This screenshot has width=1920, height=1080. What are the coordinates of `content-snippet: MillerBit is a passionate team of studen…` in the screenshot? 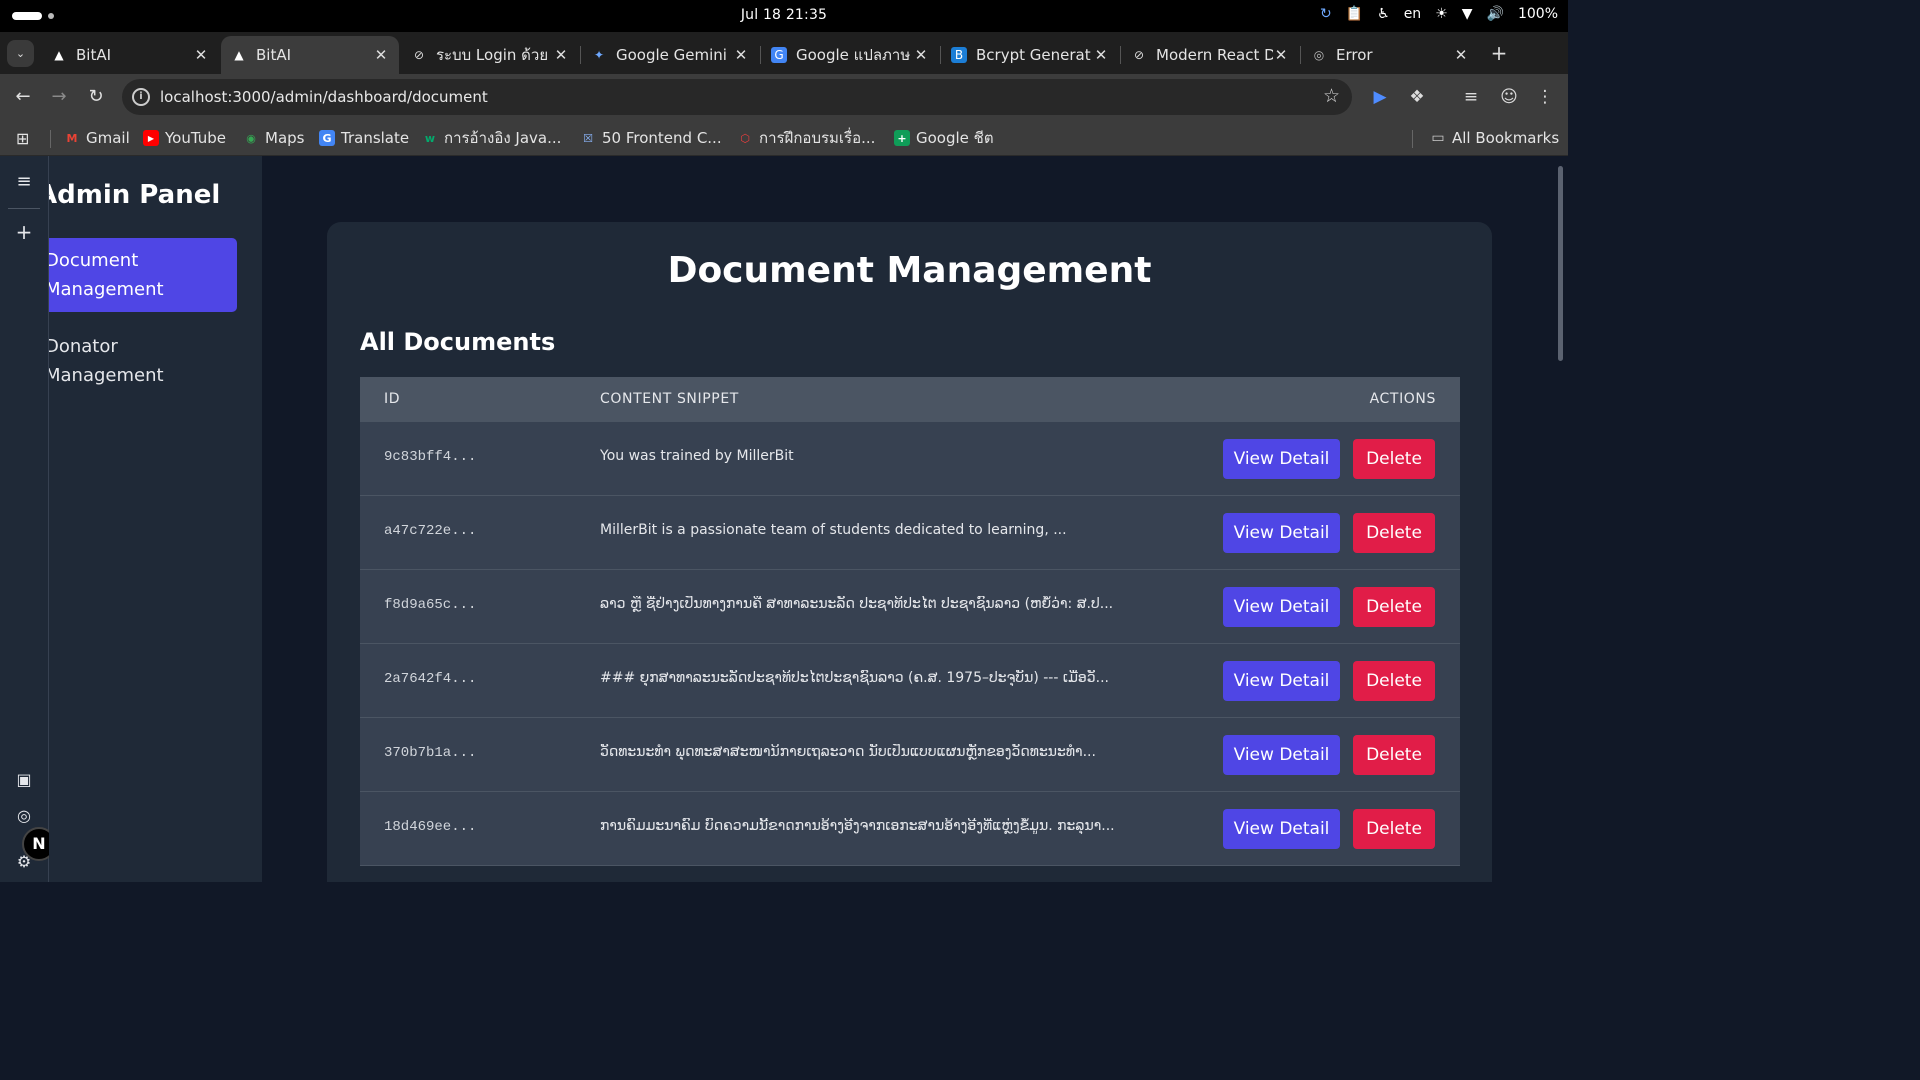 It's located at (833, 530).